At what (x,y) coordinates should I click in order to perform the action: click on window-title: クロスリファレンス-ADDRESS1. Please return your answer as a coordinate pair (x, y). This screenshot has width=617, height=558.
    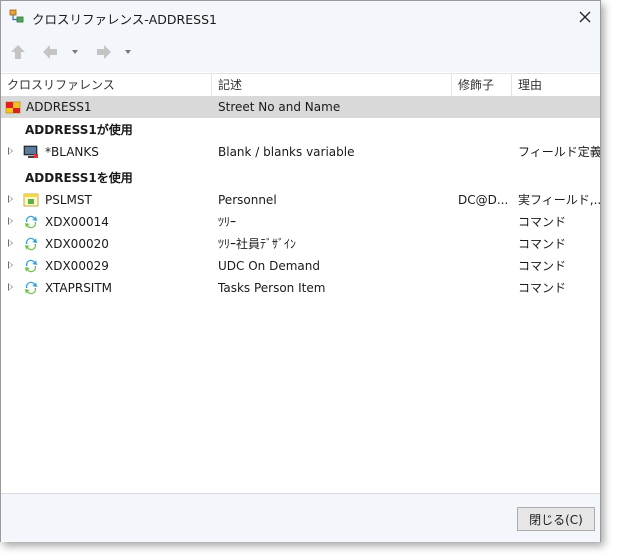
    Looking at the image, I should click on (124, 19).